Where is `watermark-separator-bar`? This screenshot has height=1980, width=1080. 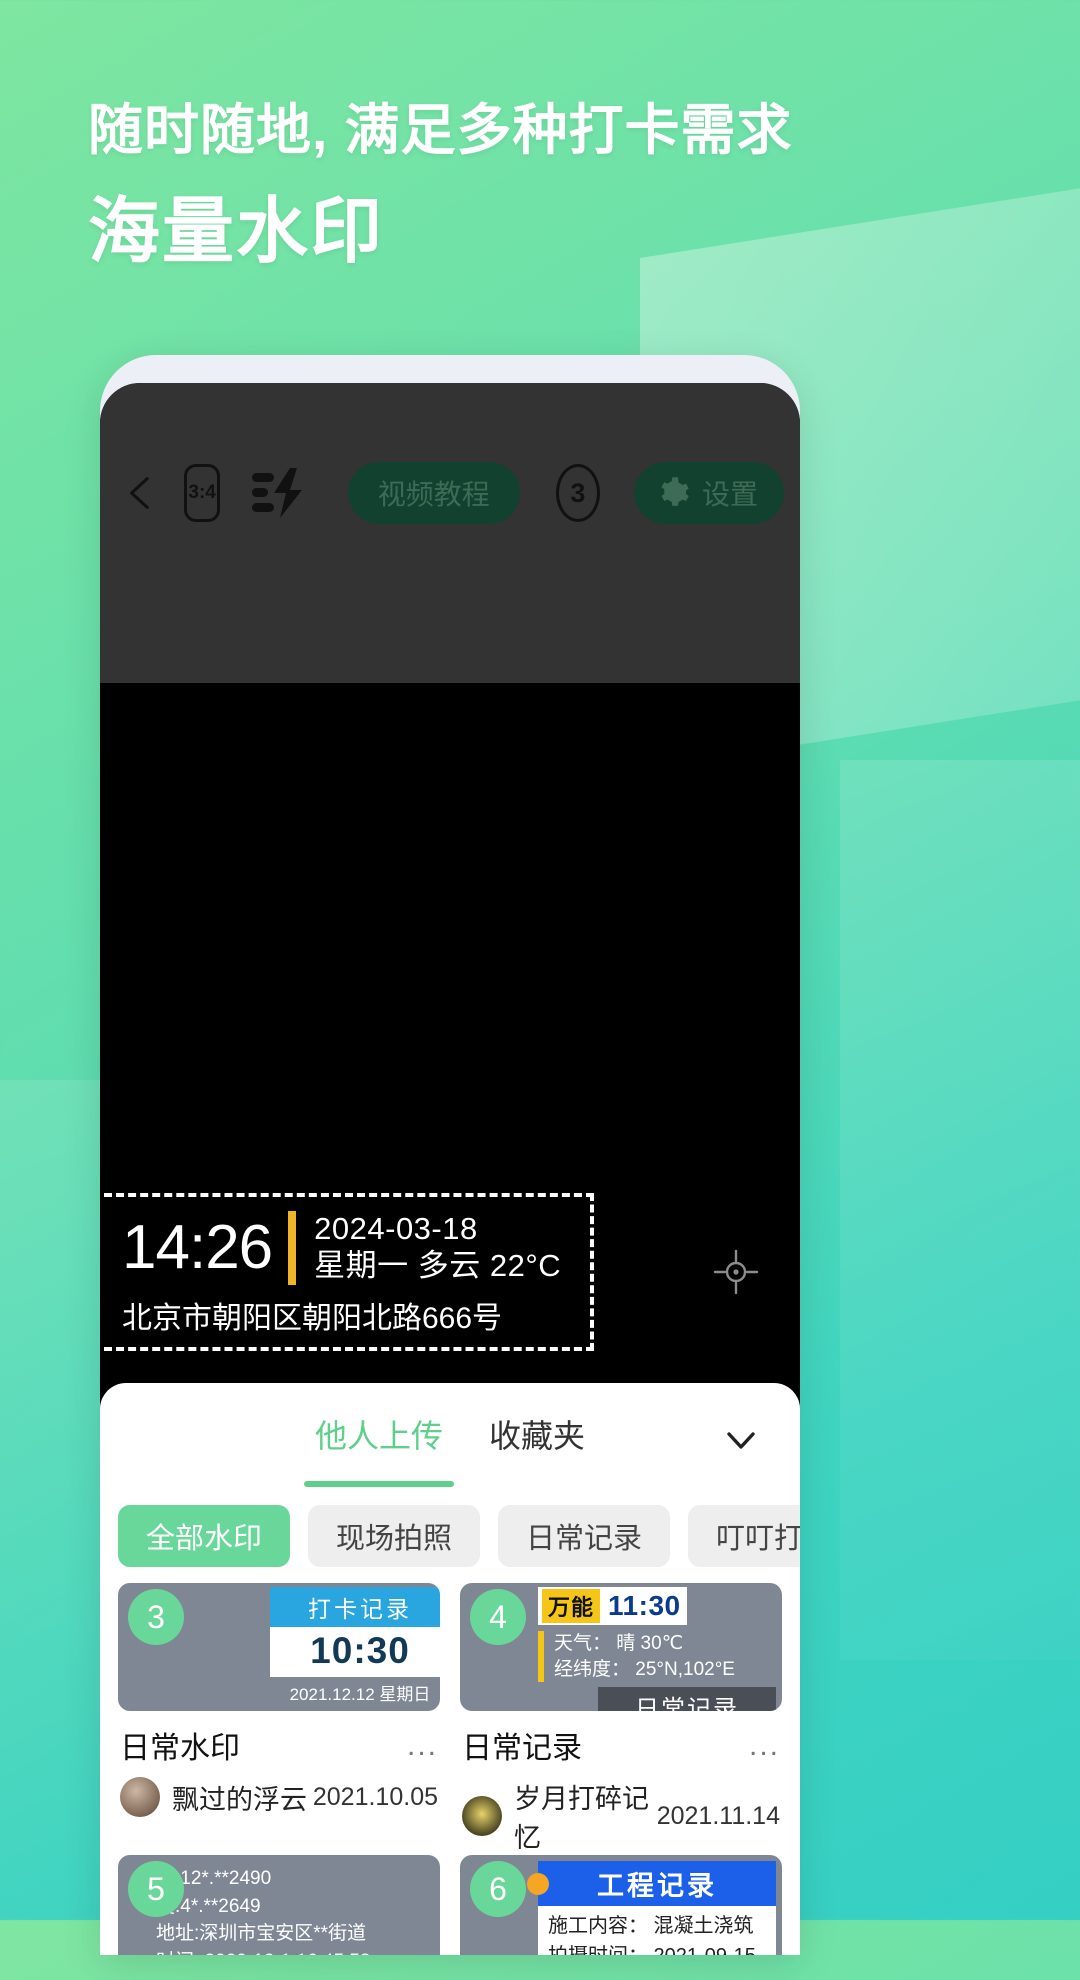 watermark-separator-bar is located at coordinates (292, 1248).